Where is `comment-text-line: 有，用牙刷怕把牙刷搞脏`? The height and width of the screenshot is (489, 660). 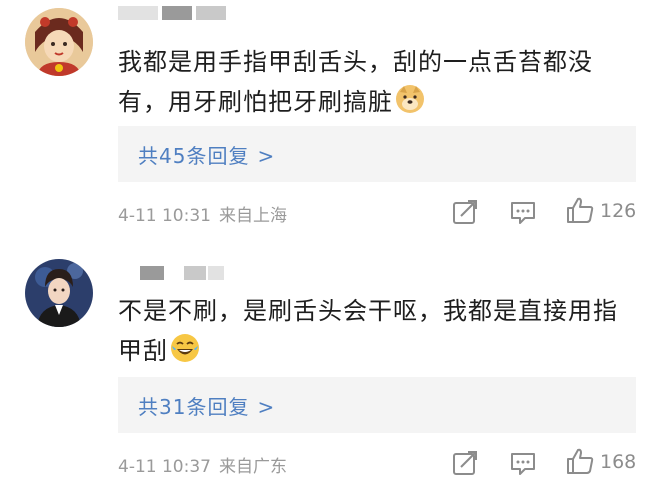 comment-text-line: 有，用牙刷怕把牙刷搞脏 is located at coordinates (378, 102).